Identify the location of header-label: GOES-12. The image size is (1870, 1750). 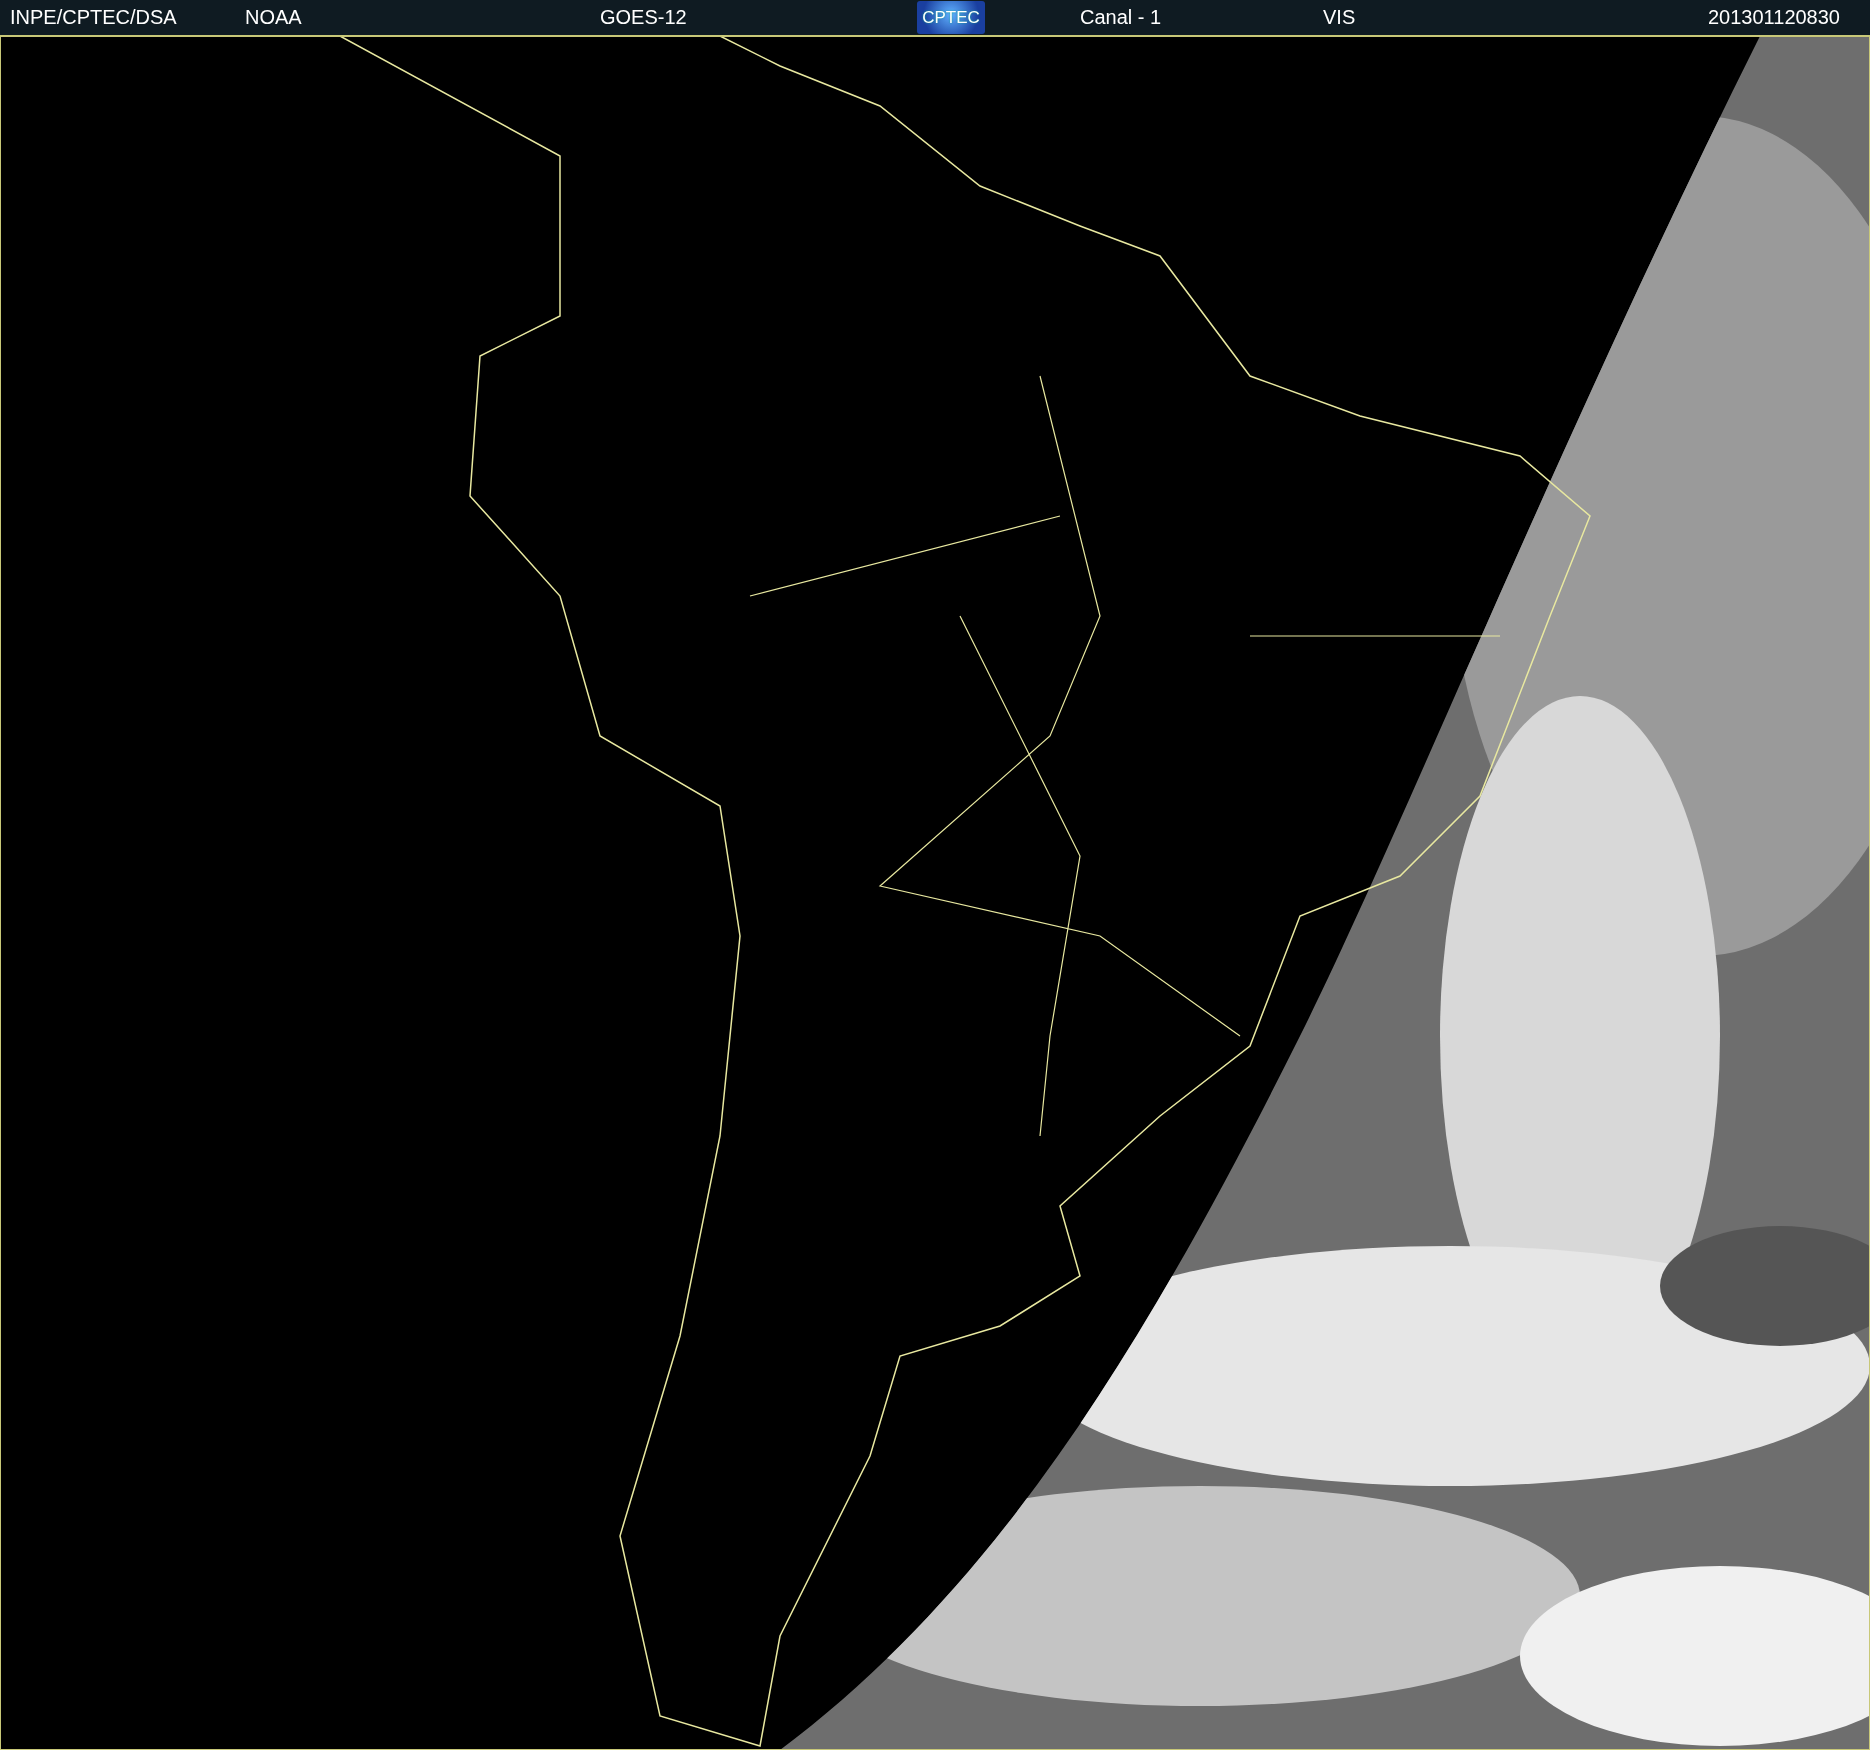
(643, 17).